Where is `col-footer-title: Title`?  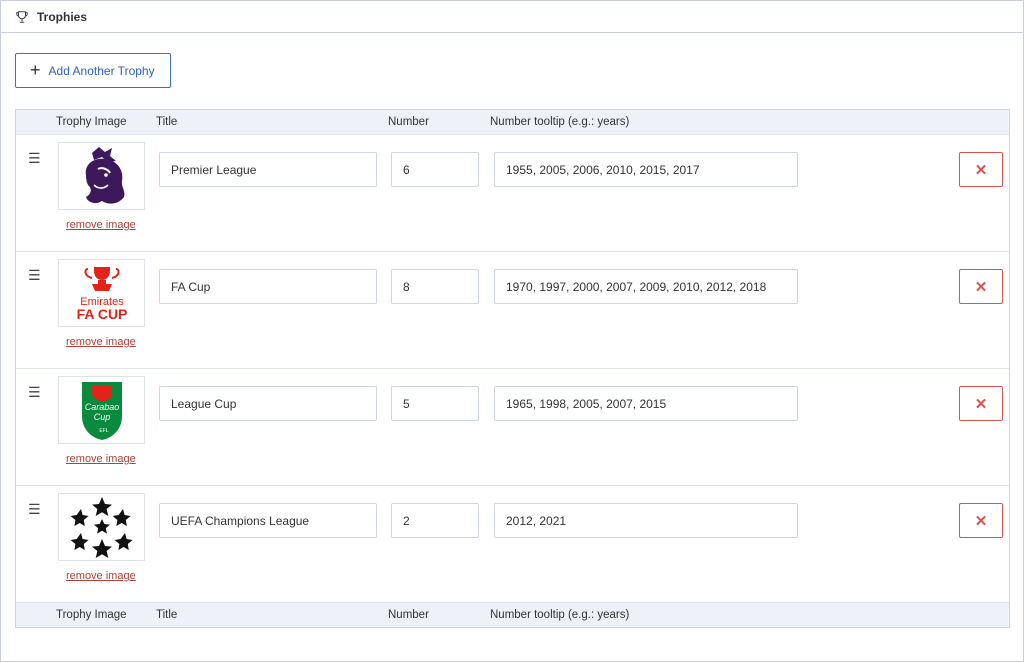 col-footer-title: Title is located at coordinates (167, 615).